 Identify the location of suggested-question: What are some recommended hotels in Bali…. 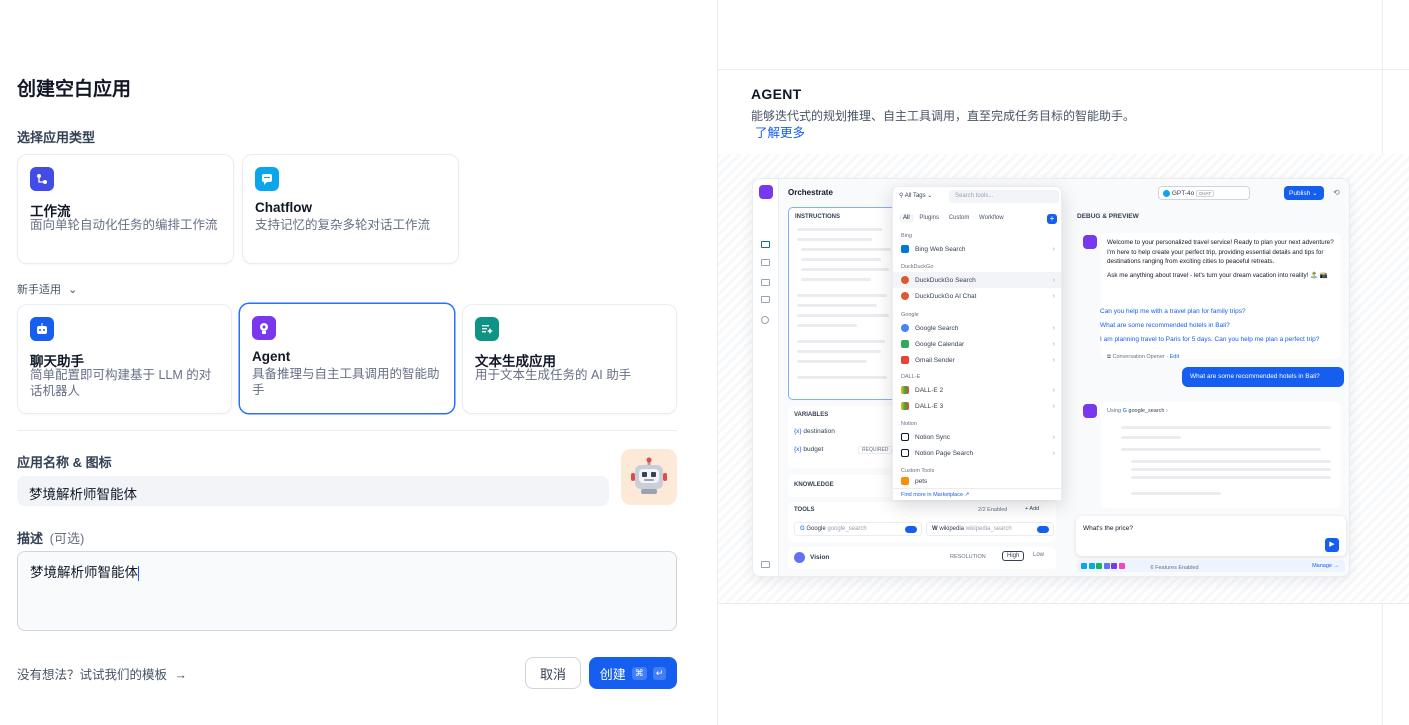
(1165, 325).